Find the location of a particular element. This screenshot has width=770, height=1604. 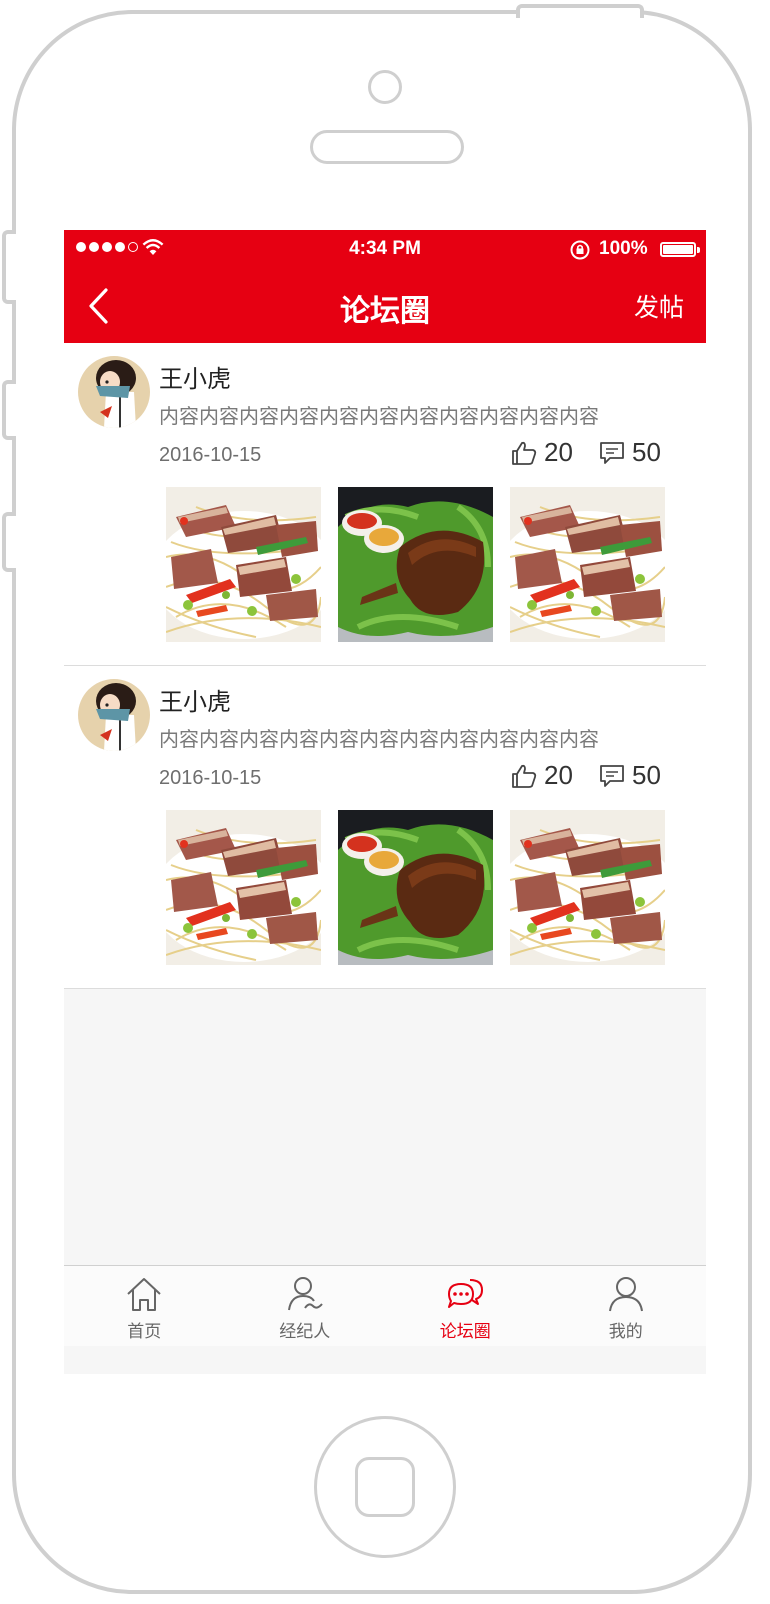

volume-down-button is located at coordinates (9, 542).